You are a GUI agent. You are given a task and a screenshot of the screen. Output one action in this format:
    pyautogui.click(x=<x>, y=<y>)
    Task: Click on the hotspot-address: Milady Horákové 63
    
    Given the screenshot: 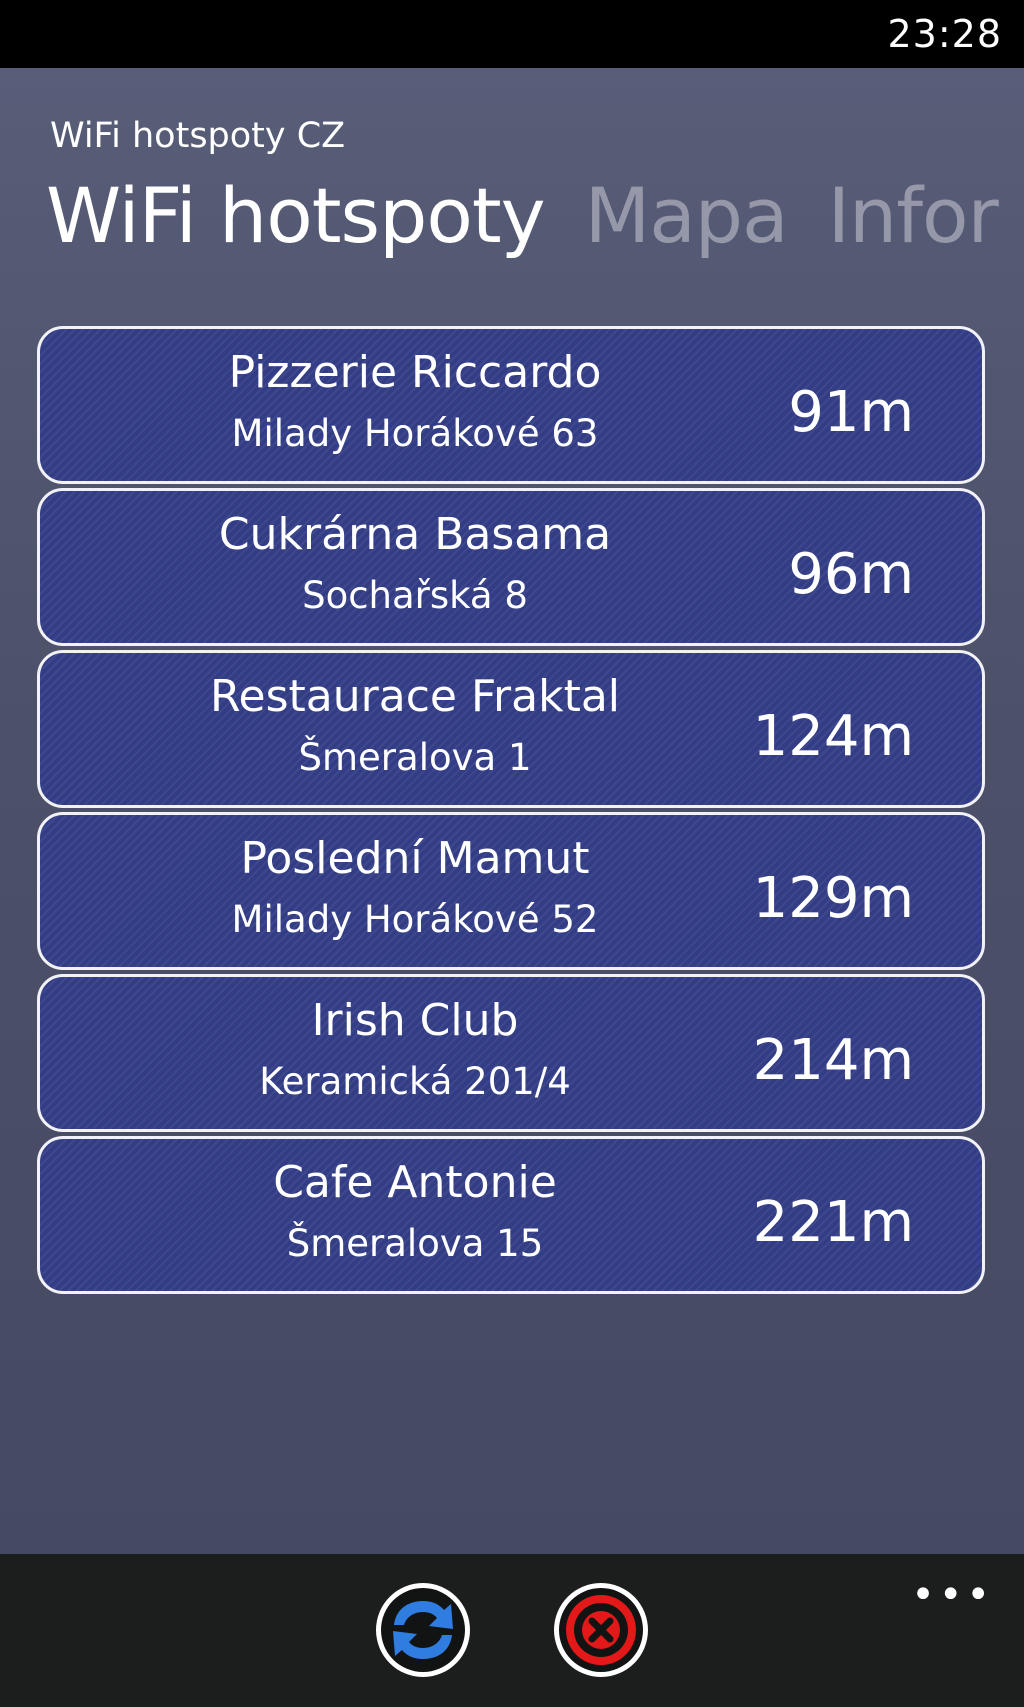 What is the action you would take?
    pyautogui.click(x=415, y=433)
    